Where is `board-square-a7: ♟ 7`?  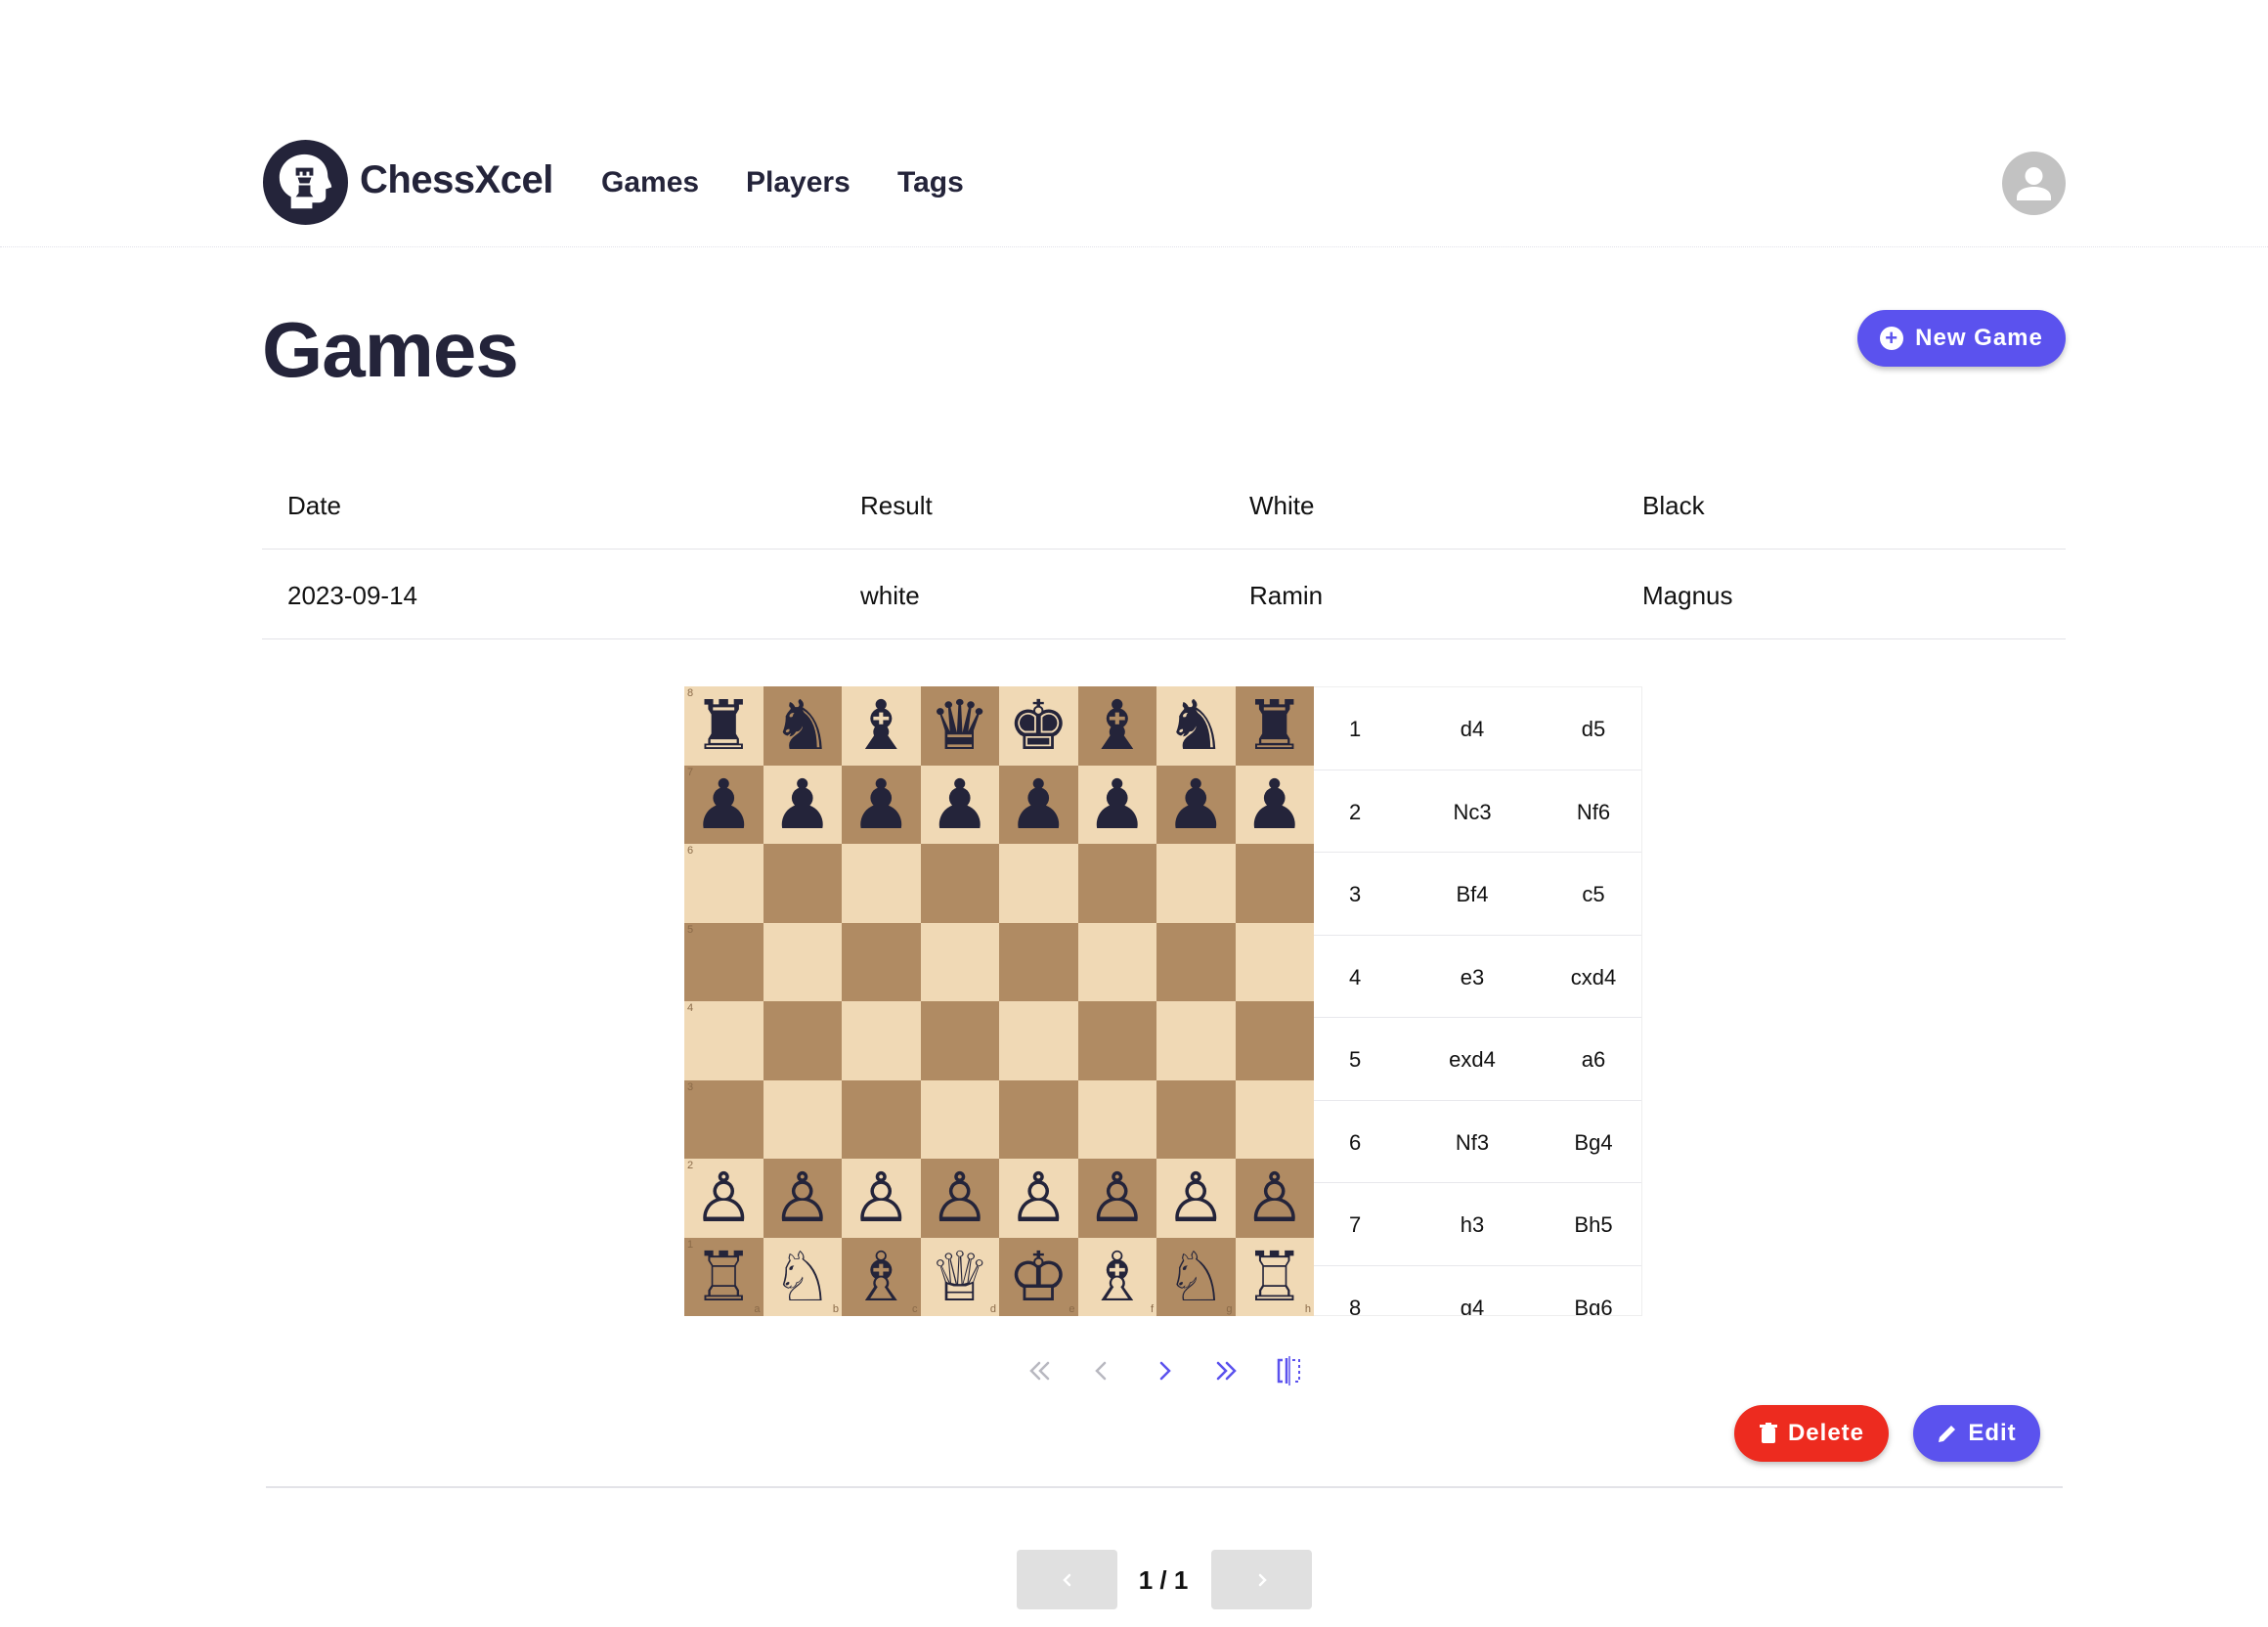
board-square-a7: ♟ 7 is located at coordinates (723, 805).